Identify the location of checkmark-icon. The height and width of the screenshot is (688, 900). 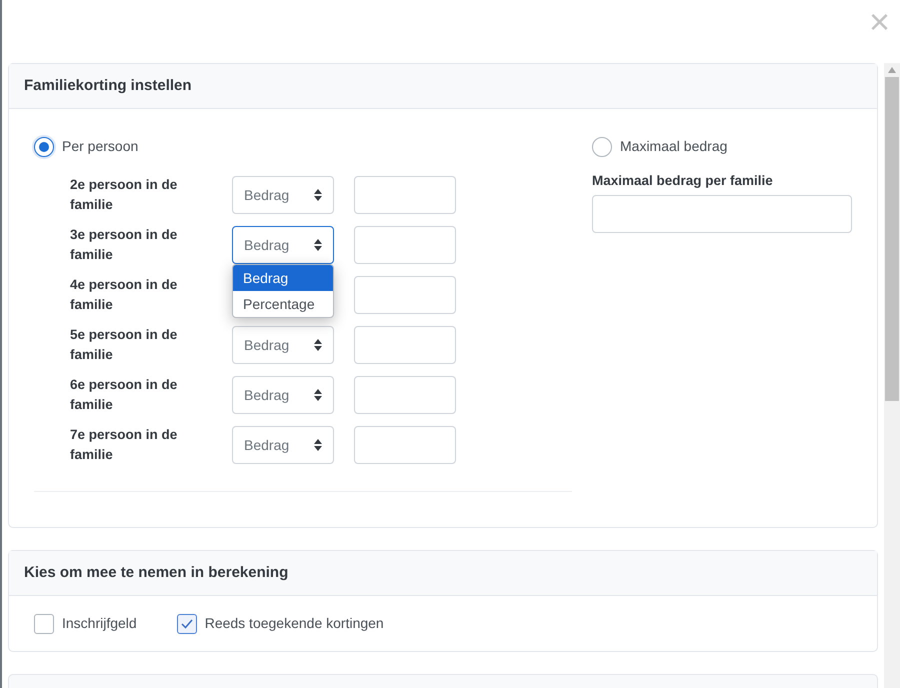
(186, 623).